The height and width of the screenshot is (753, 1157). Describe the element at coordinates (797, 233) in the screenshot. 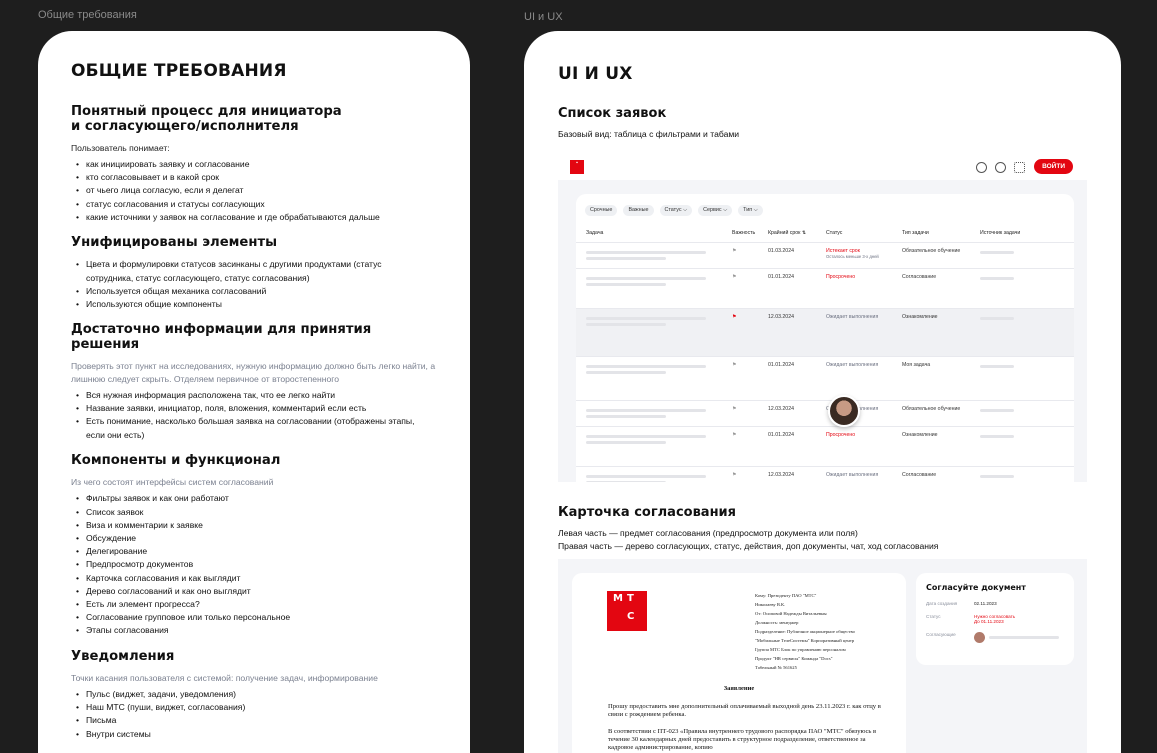

I see `col-deadline: Крайний срок ⇅` at that location.